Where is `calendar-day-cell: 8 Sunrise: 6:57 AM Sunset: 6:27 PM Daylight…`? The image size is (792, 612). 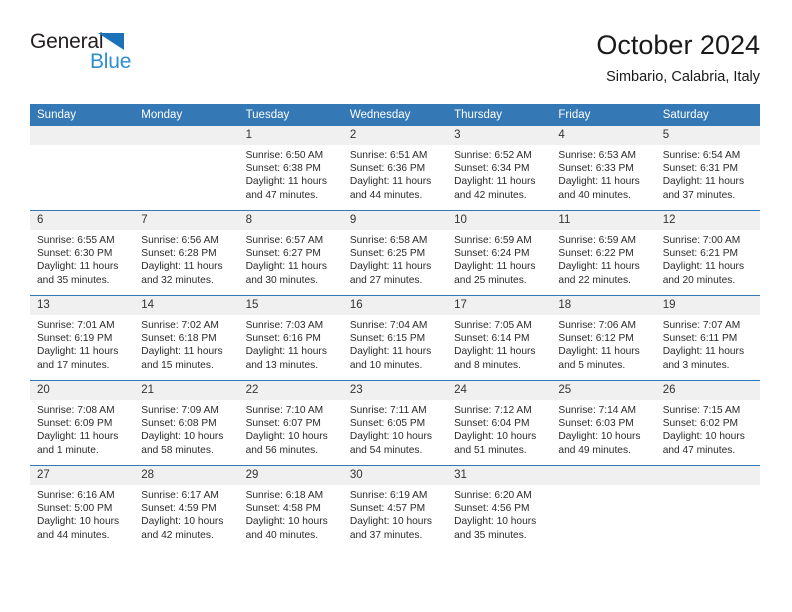
calendar-day-cell: 8 Sunrise: 6:57 AM Sunset: 6:27 PM Daylight… is located at coordinates (290, 253).